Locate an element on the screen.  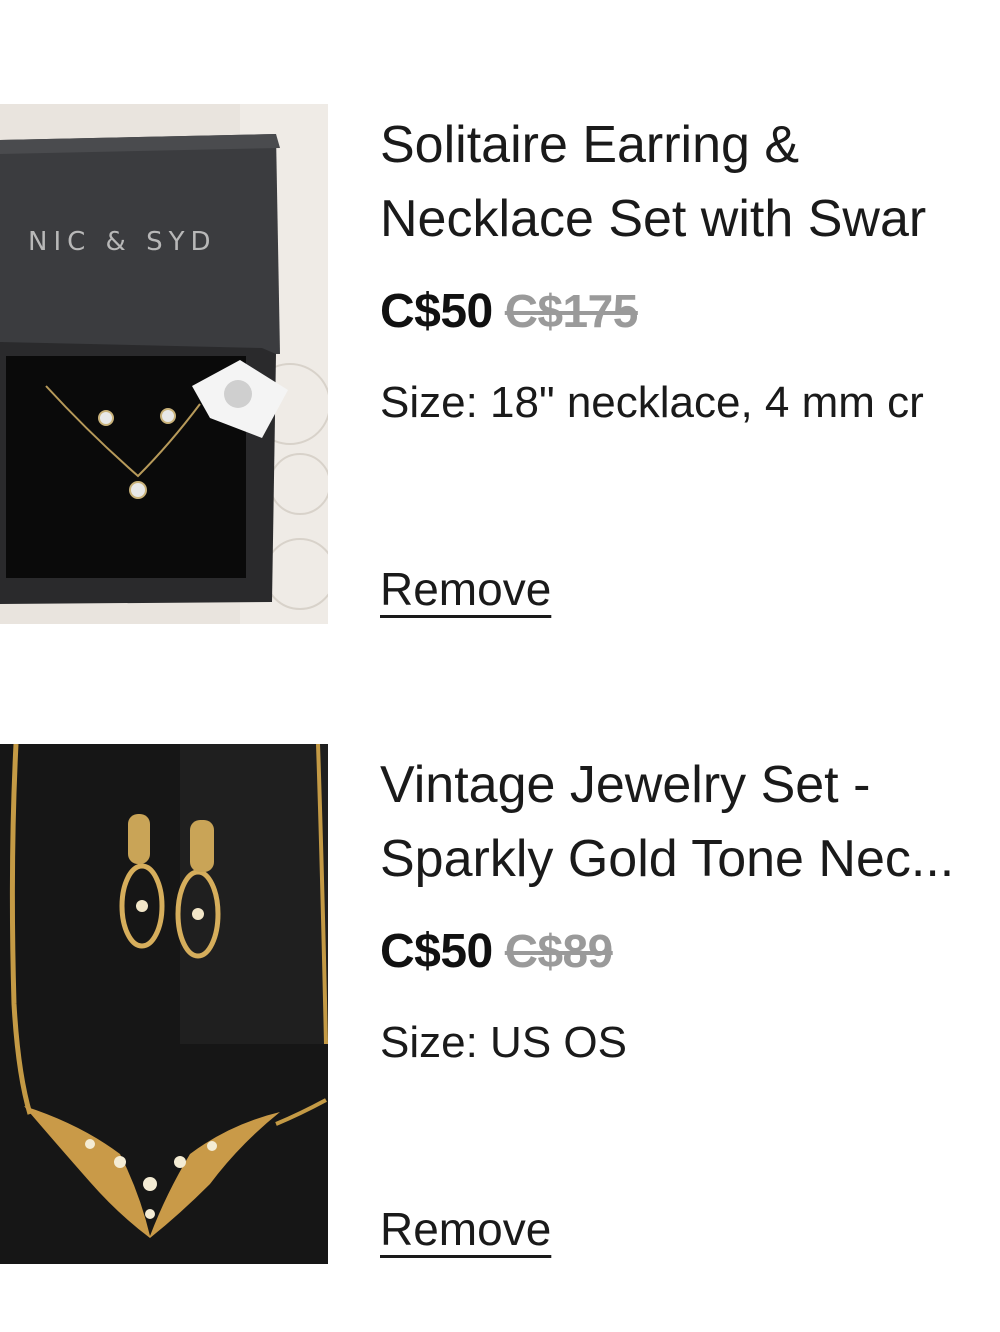
price-row: C$50 C$175 is located at coordinates (509, 314).